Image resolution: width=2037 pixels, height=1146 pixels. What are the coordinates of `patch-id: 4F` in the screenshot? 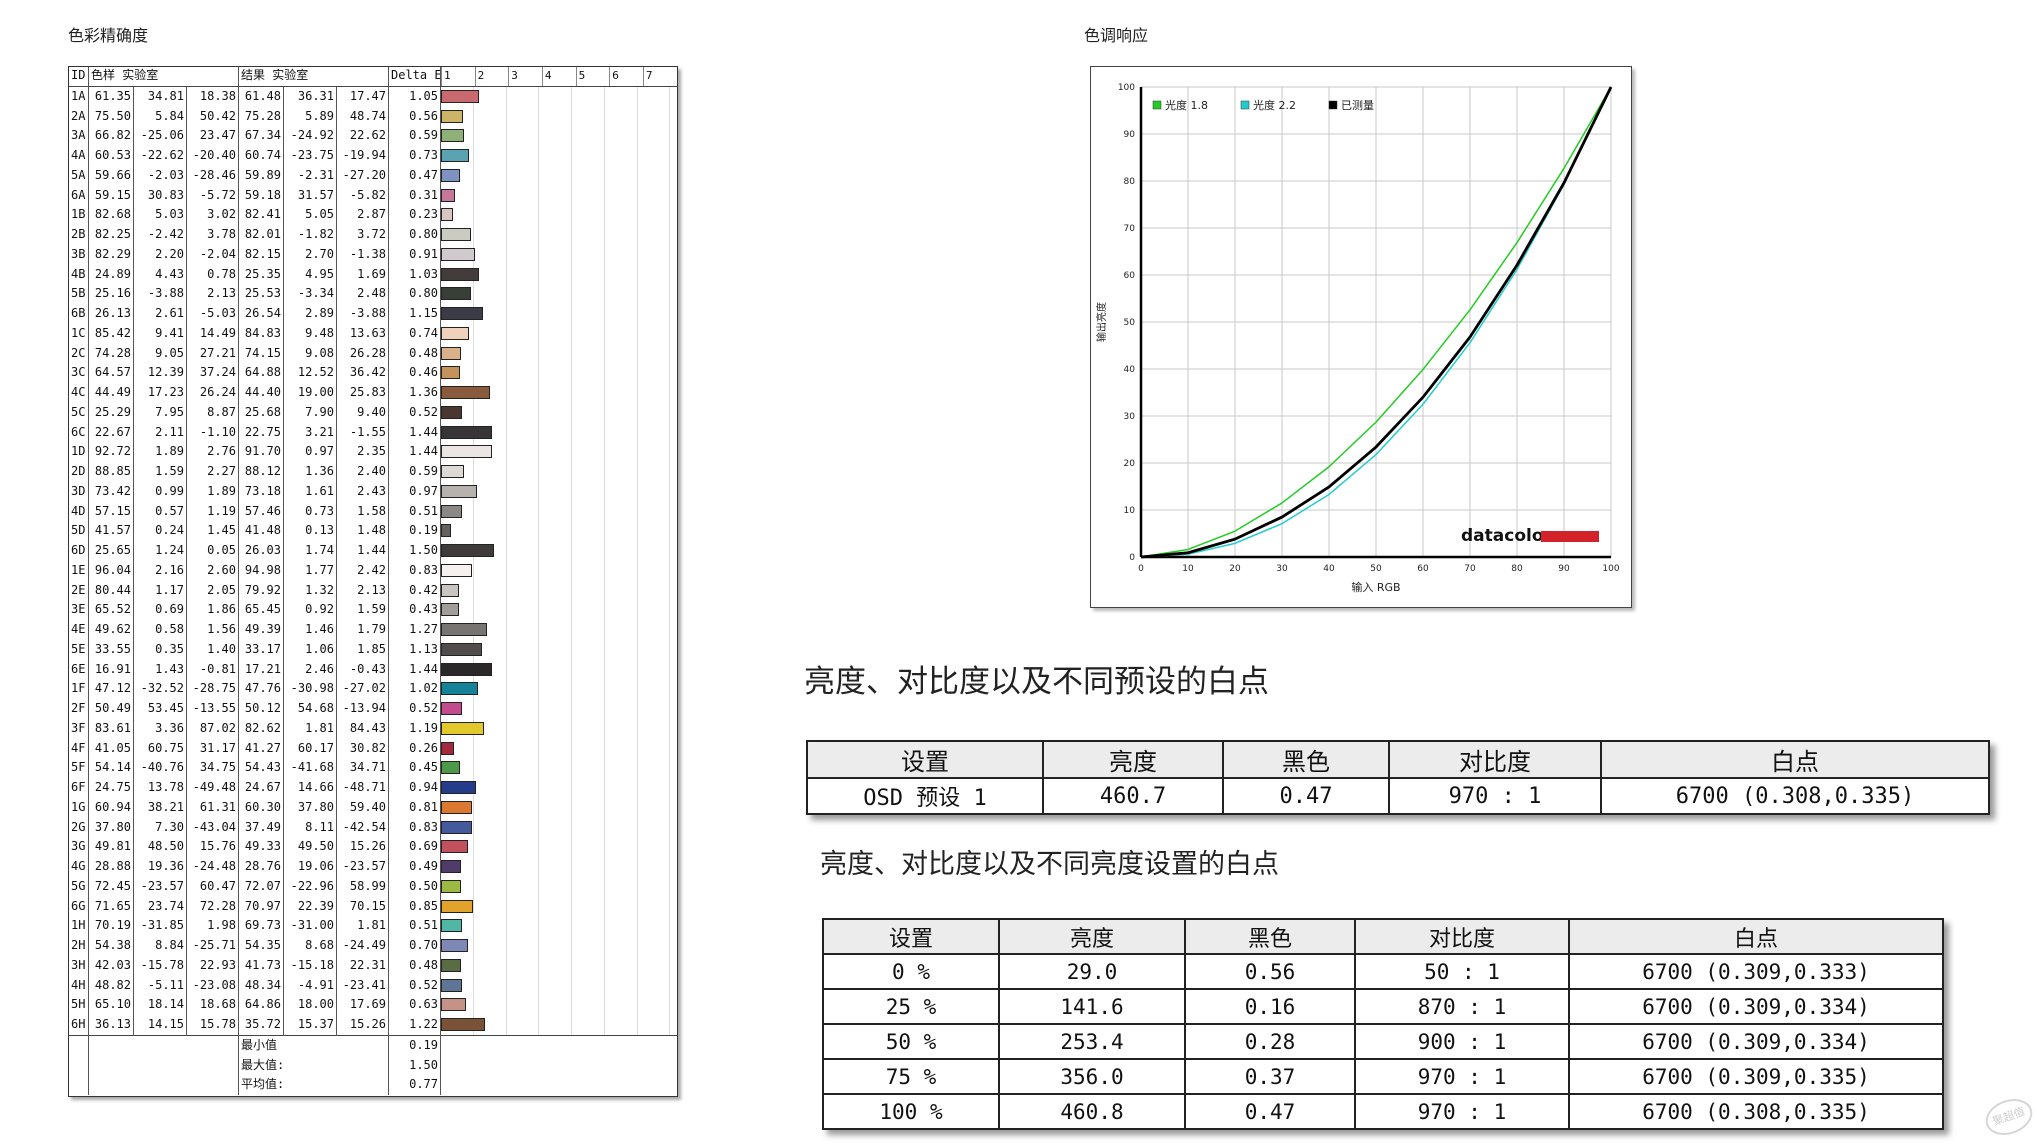 It's located at (78, 748).